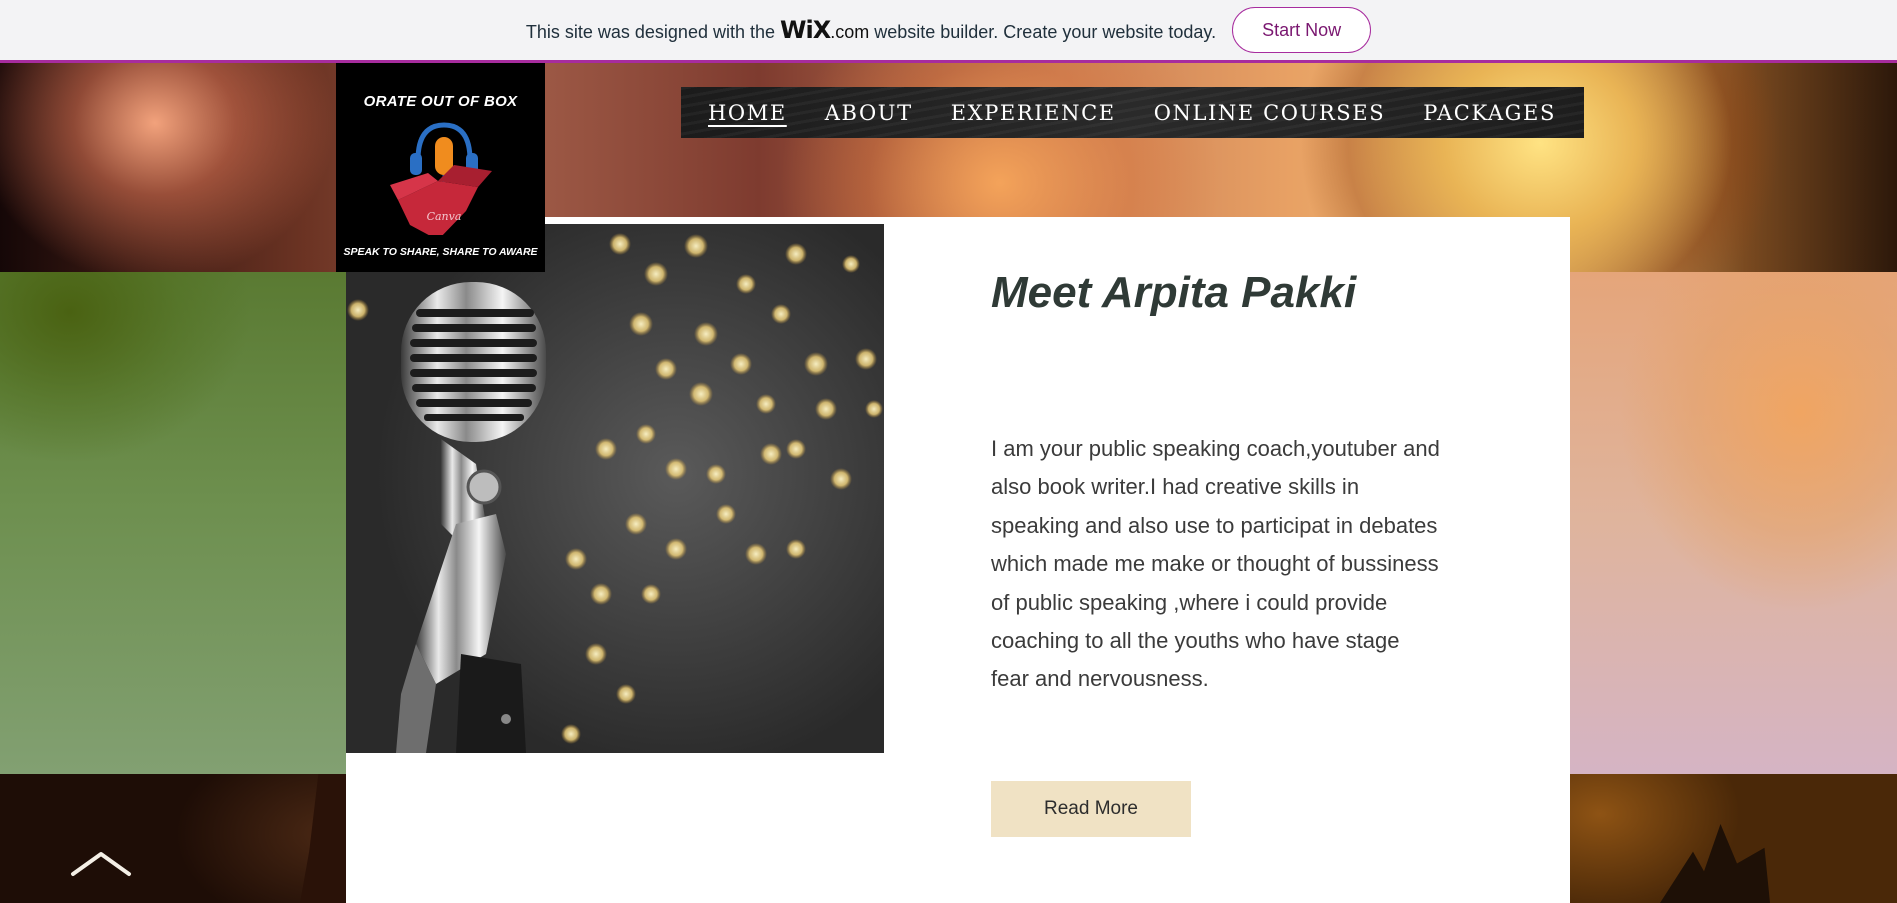  What do you see at coordinates (441, 178) in the screenshot?
I see `microphone-headphones-box-icon: Canva` at bounding box center [441, 178].